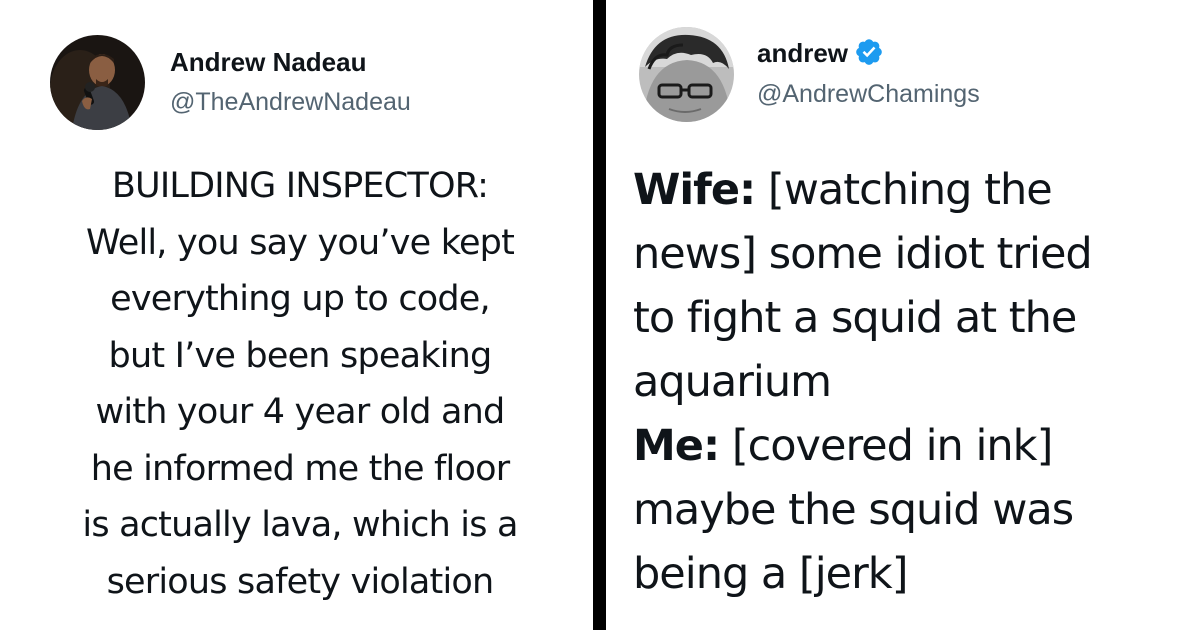  Describe the element at coordinates (802, 53) in the screenshot. I see `author-display-name-text: andrew` at that location.